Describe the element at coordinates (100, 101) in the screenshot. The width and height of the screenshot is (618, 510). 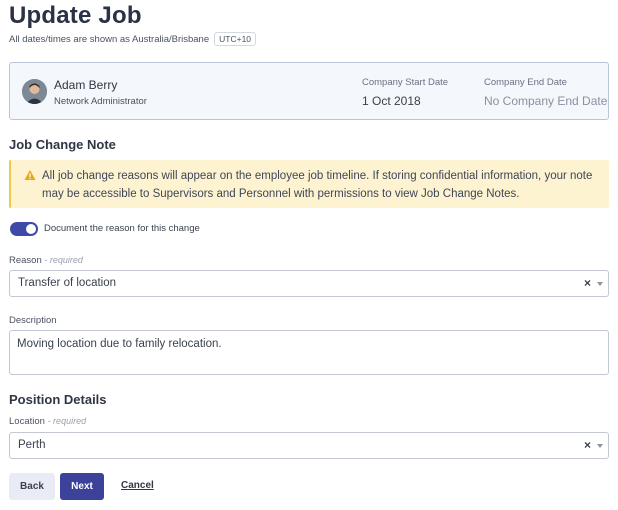
I see `employee-role: Network Administrator` at that location.